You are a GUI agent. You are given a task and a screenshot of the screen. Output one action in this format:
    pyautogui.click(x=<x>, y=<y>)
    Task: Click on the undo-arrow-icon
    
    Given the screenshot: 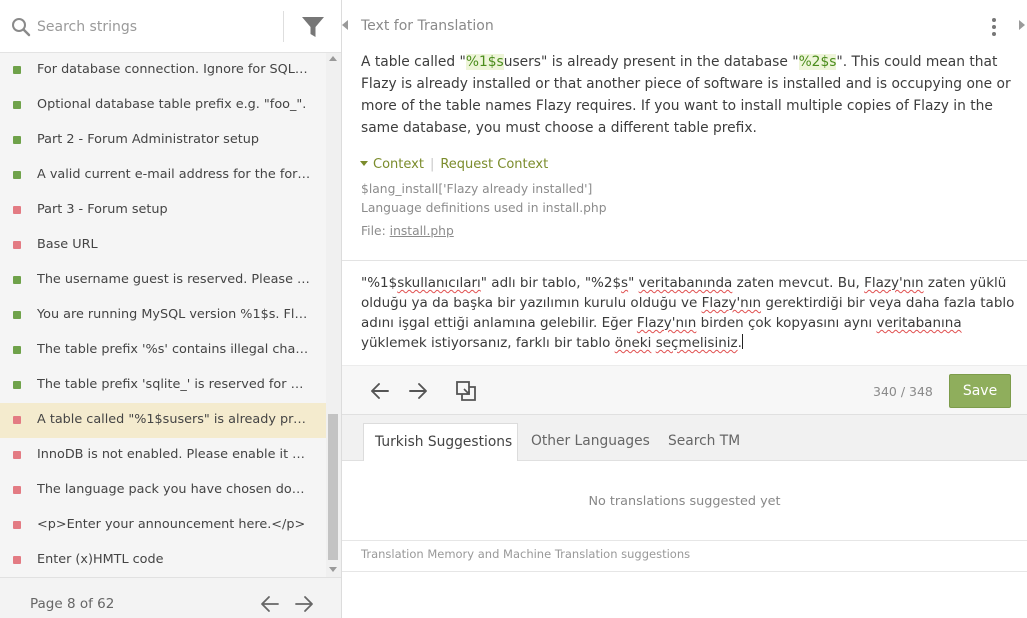 What is the action you would take?
    pyautogui.click(x=380, y=391)
    